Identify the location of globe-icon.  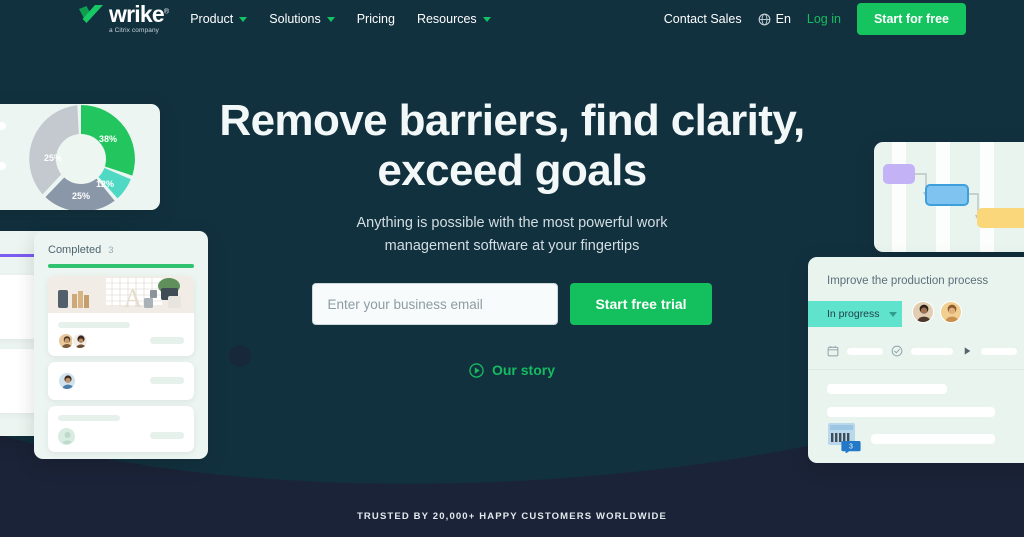
(764, 19).